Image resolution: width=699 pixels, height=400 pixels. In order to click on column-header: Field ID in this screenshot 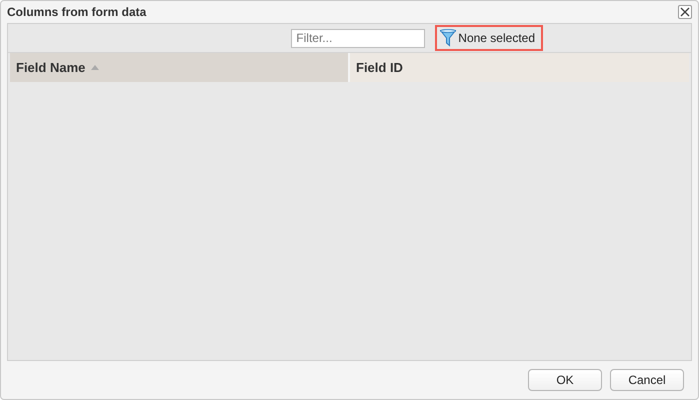, I will do `click(519, 67)`.